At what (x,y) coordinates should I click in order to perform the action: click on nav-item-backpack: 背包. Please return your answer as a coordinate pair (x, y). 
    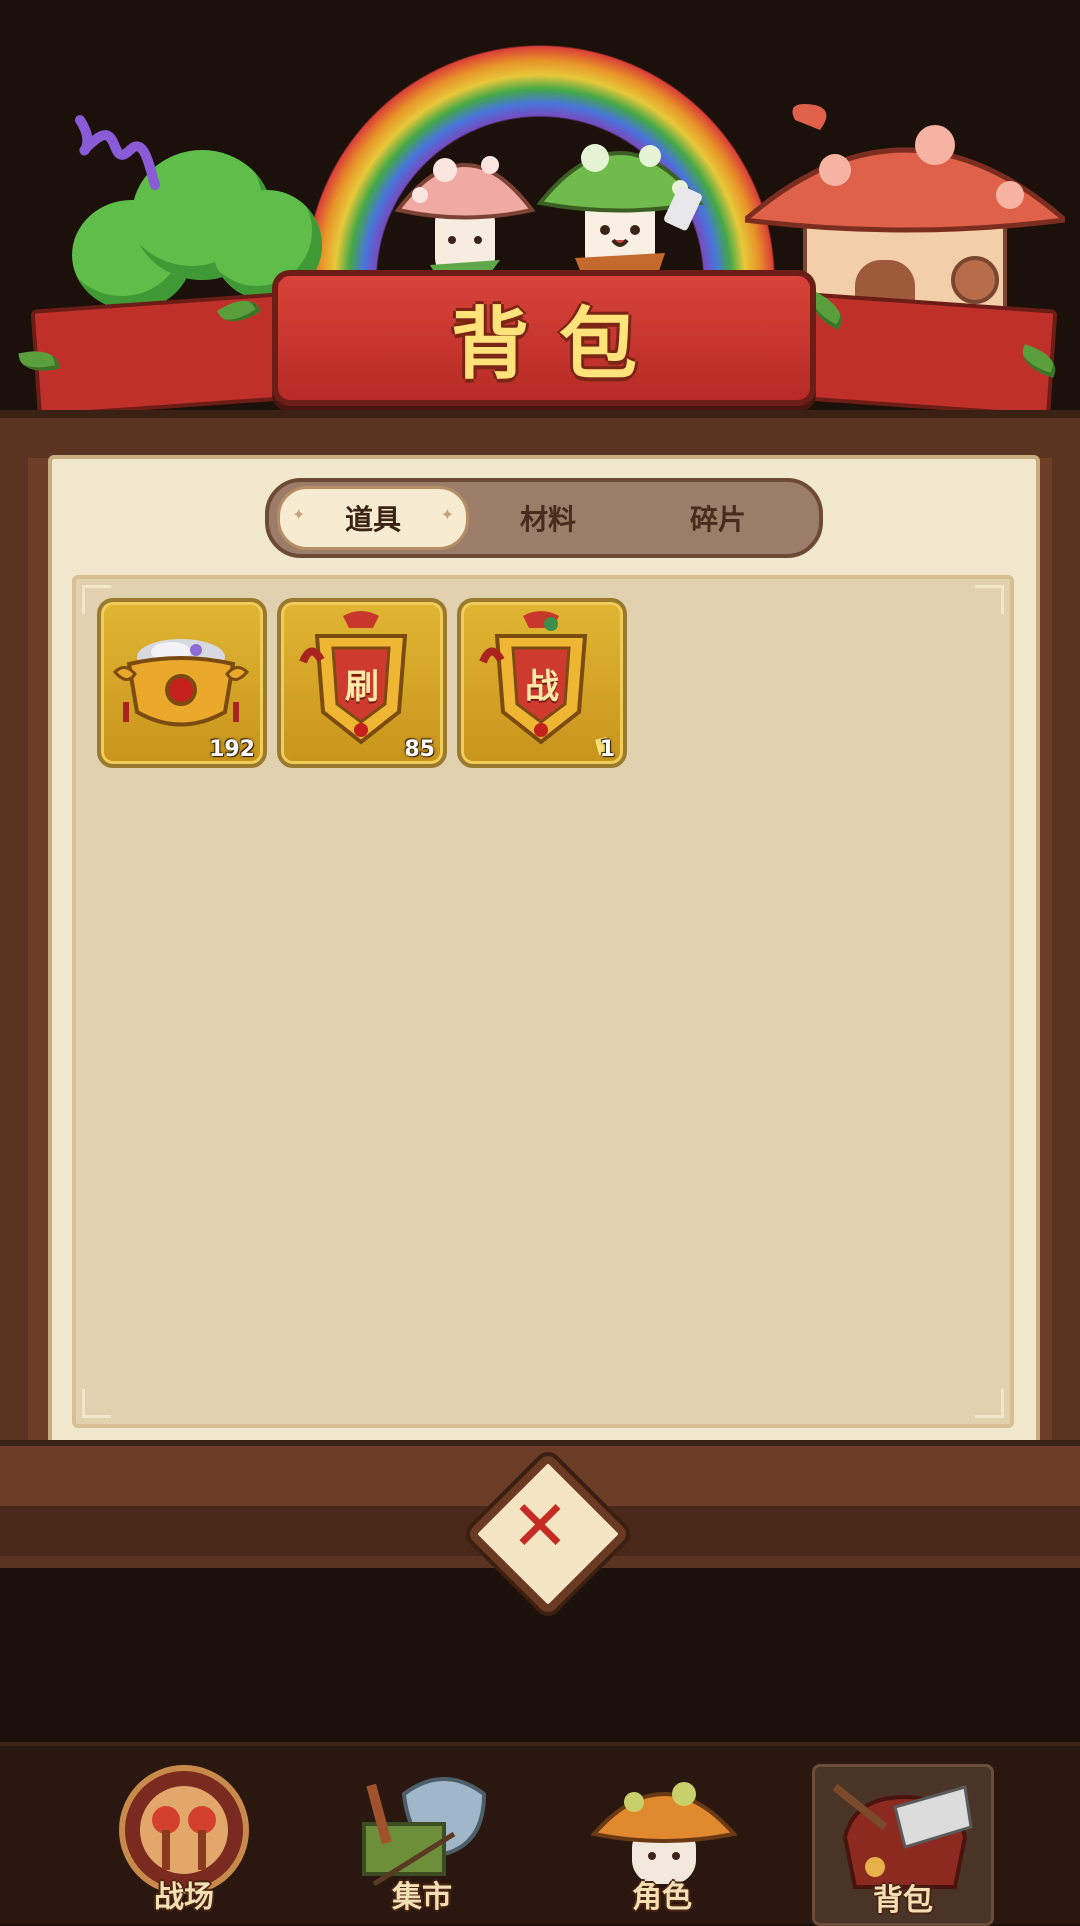
    Looking at the image, I should click on (903, 1845).